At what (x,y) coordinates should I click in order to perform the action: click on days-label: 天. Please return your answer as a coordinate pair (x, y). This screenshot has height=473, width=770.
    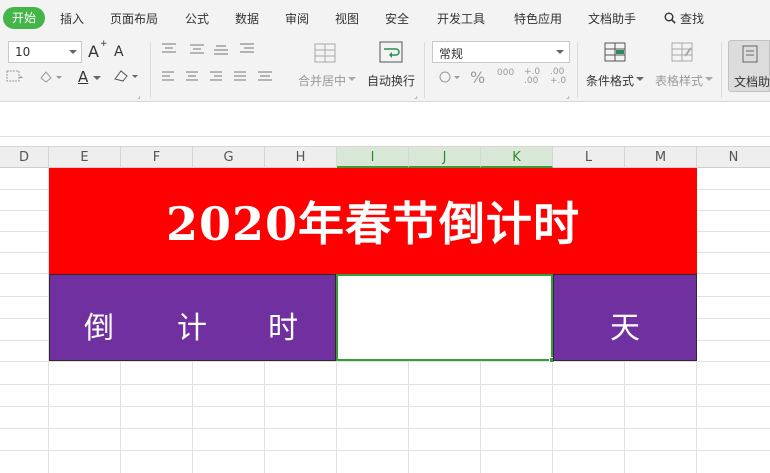
    Looking at the image, I should click on (625, 328).